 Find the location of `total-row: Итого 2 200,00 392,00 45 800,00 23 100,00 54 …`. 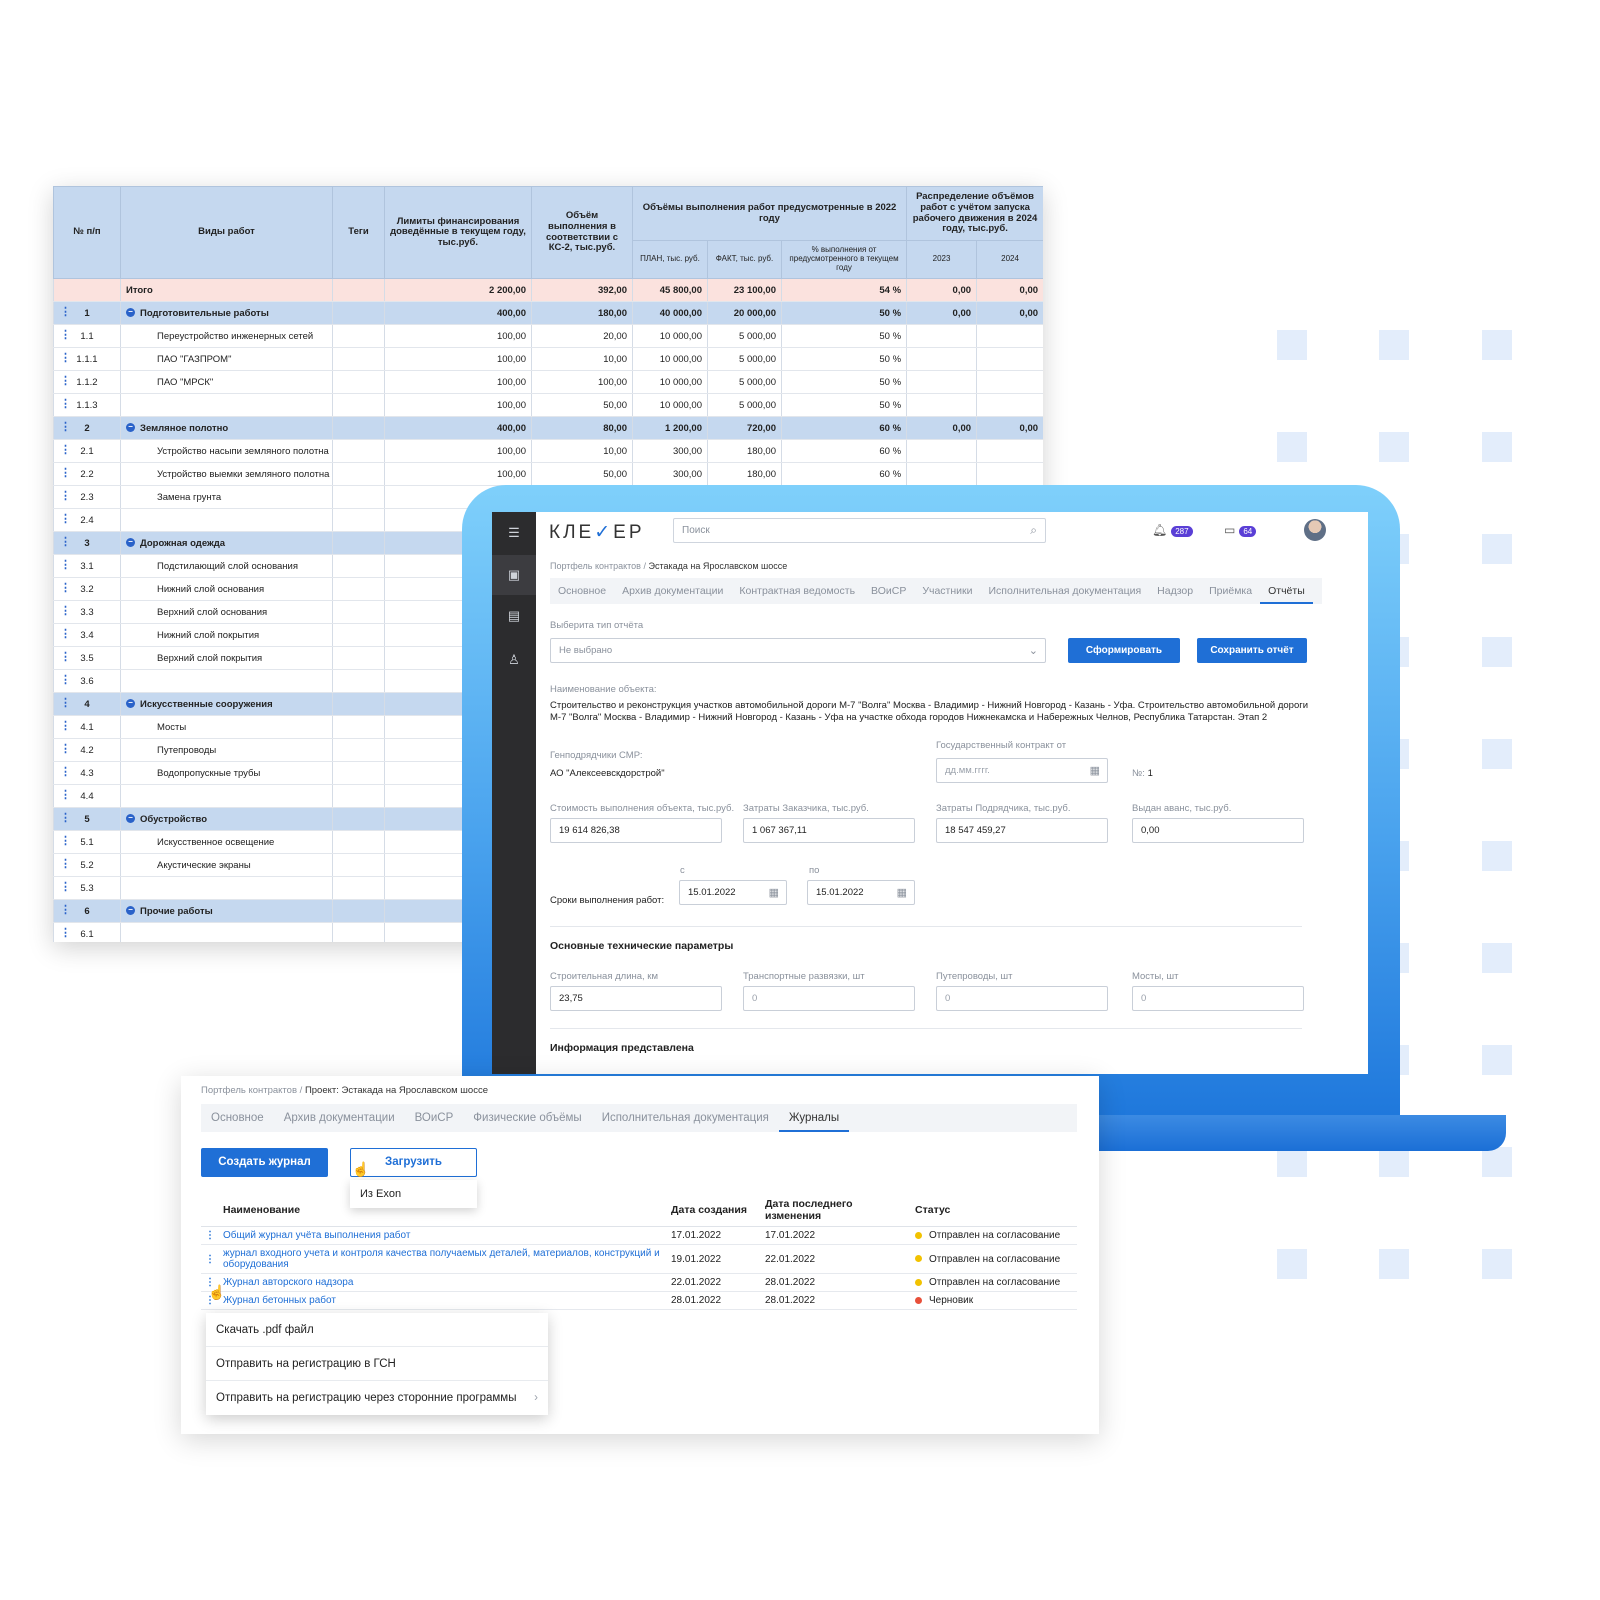

total-row: Итого 2 200,00 392,00 45 800,00 23 100,00 54 … is located at coordinates (548, 290).